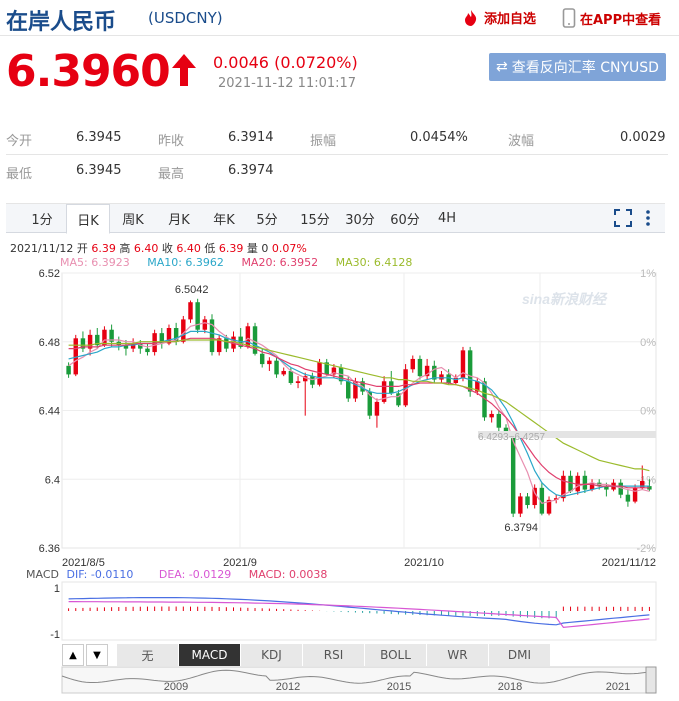 The height and width of the screenshot is (701, 679). Describe the element at coordinates (618, 687) in the screenshot. I see `timeline-year: 2021` at that location.